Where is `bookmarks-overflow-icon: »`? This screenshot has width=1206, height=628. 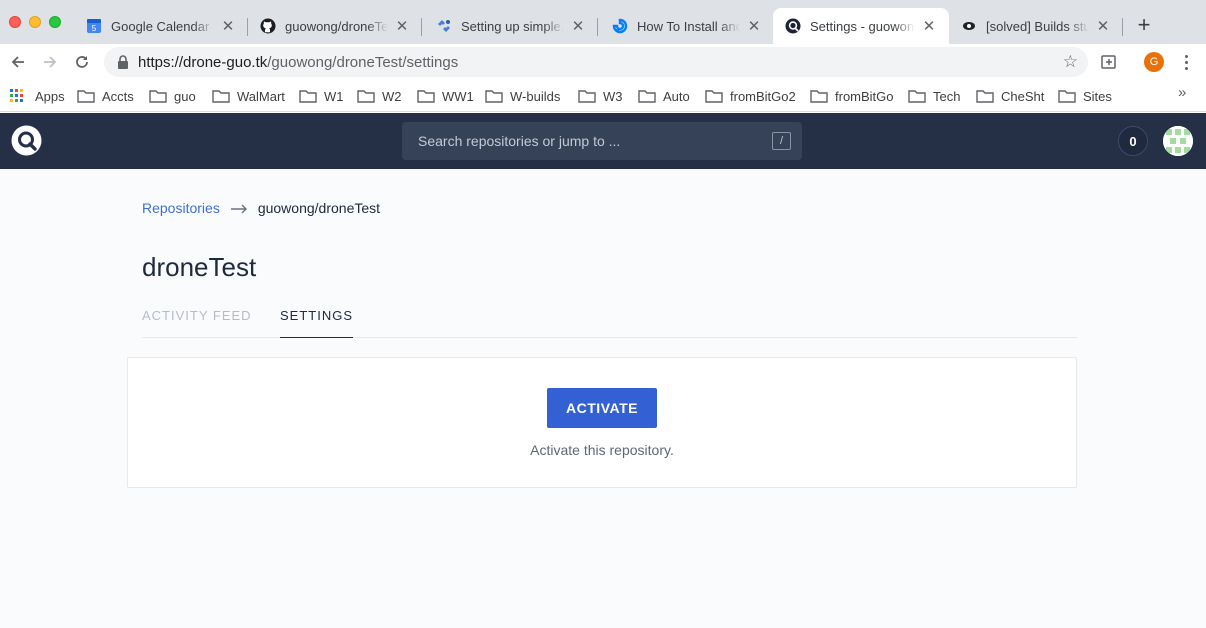
bookmarks-overflow-icon: » is located at coordinates (1182, 92).